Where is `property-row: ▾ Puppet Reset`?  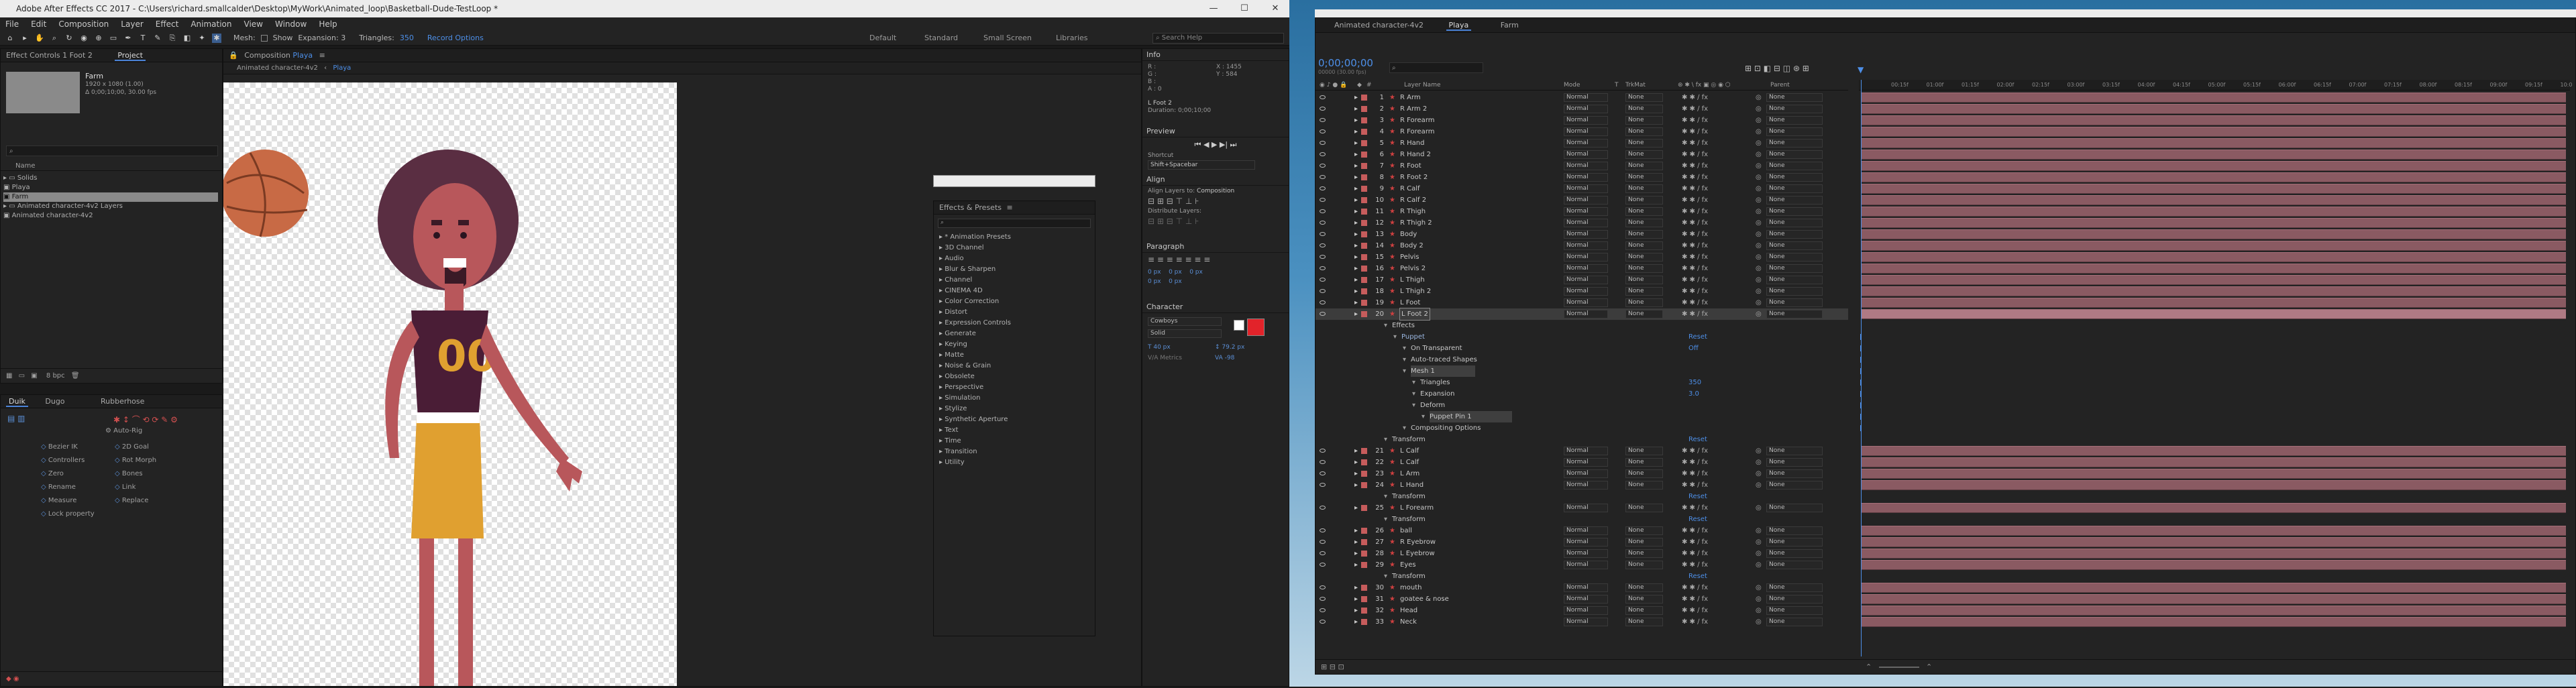
property-row: ▾ Puppet Reset is located at coordinates (1582, 337).